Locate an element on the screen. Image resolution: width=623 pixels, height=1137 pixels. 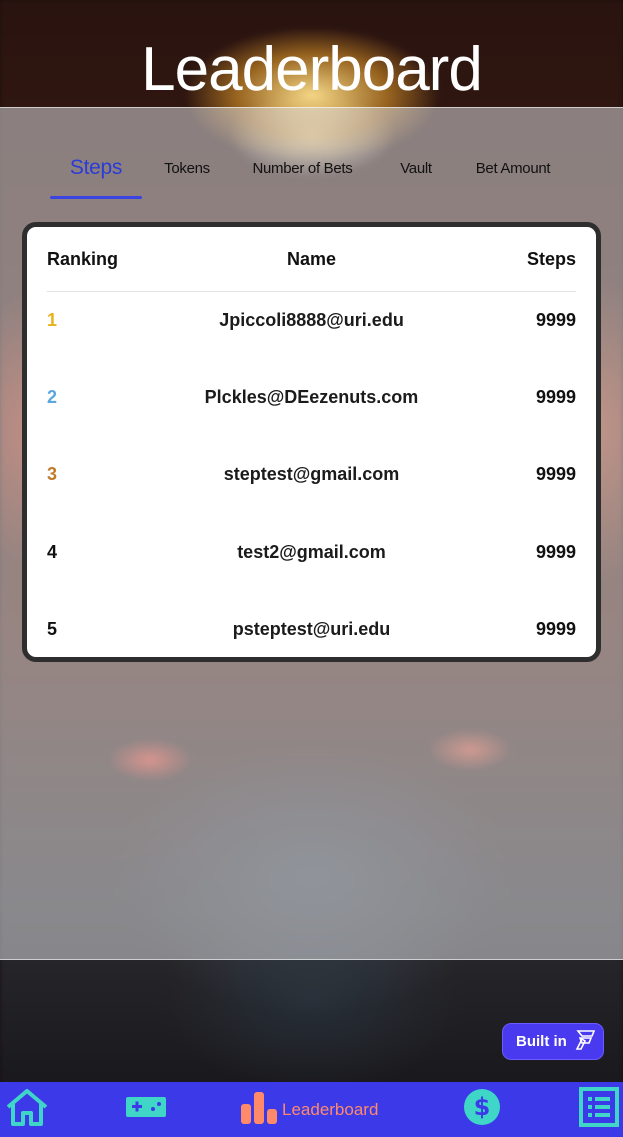
nav-leaderboard-label: Leaderboard is located at coordinates (330, 1109).